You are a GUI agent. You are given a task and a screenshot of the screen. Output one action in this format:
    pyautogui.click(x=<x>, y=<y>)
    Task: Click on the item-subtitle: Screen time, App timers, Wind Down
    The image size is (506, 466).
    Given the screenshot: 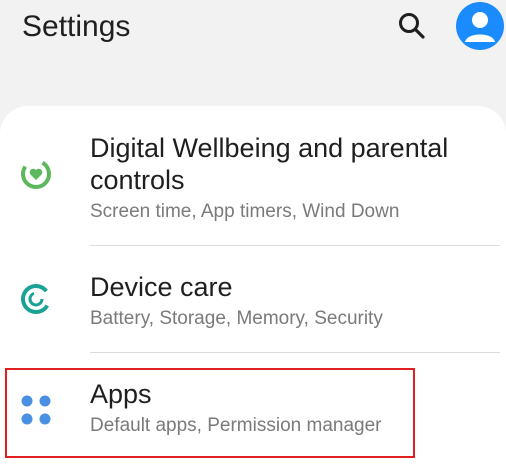 What is the action you would take?
    pyautogui.click(x=245, y=211)
    